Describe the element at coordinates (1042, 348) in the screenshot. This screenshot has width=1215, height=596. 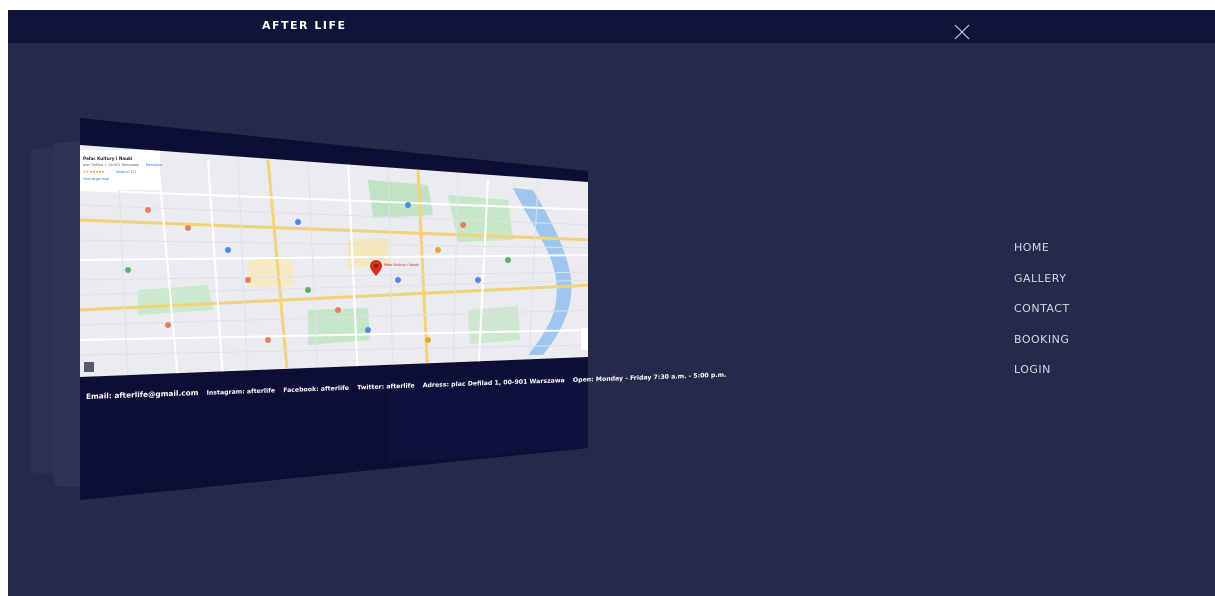
I see `nav-item-booking: BOOKING` at that location.